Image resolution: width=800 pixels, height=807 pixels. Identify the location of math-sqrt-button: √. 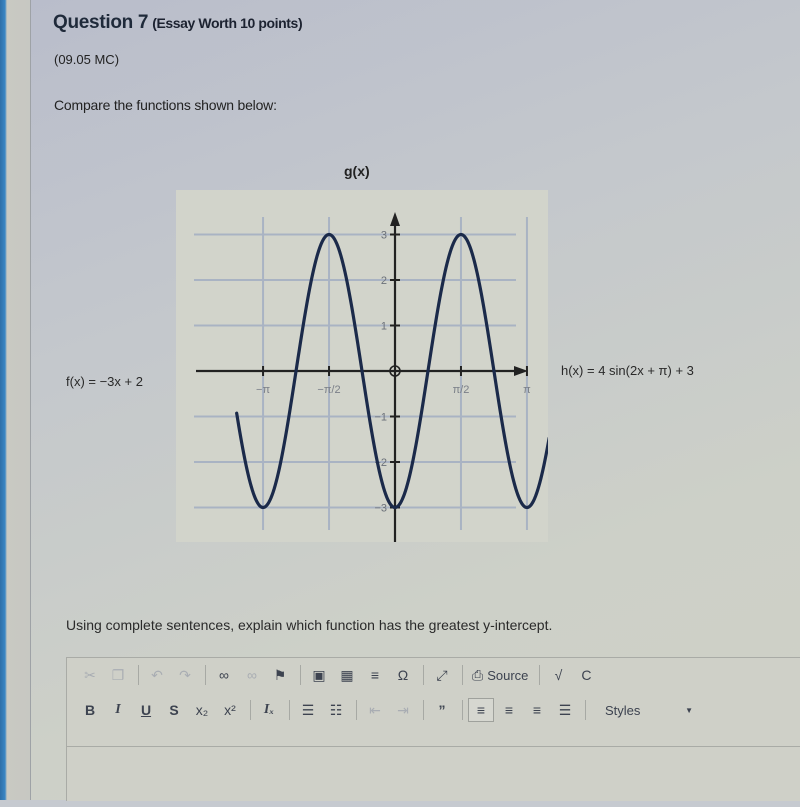
(558, 675).